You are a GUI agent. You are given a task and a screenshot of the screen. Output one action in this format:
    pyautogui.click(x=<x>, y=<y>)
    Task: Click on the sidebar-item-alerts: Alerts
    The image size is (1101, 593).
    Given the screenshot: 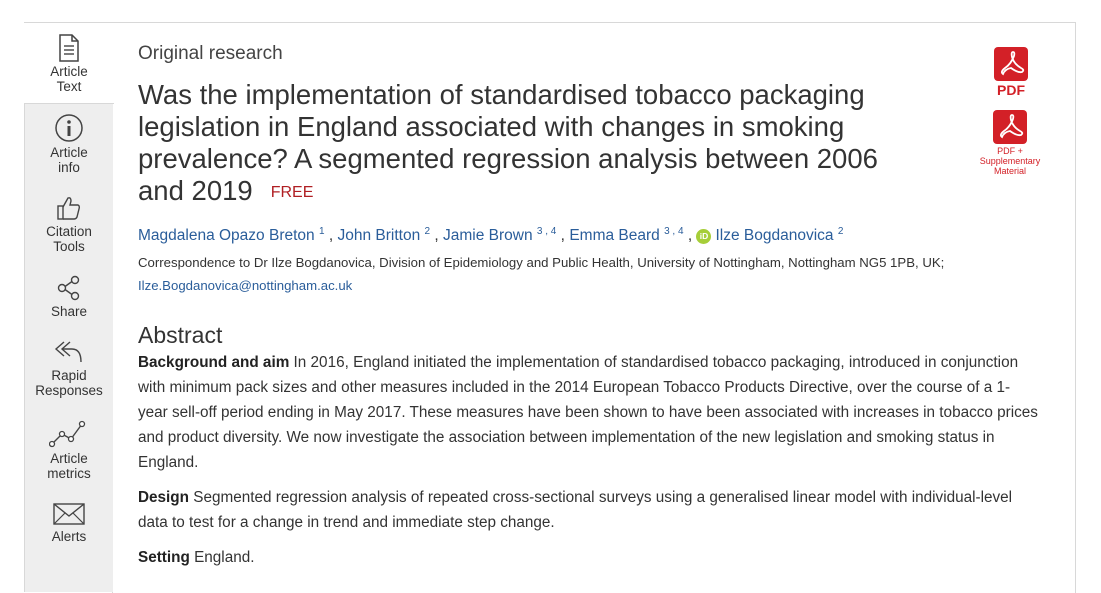 What is the action you would take?
    pyautogui.click(x=69, y=522)
    